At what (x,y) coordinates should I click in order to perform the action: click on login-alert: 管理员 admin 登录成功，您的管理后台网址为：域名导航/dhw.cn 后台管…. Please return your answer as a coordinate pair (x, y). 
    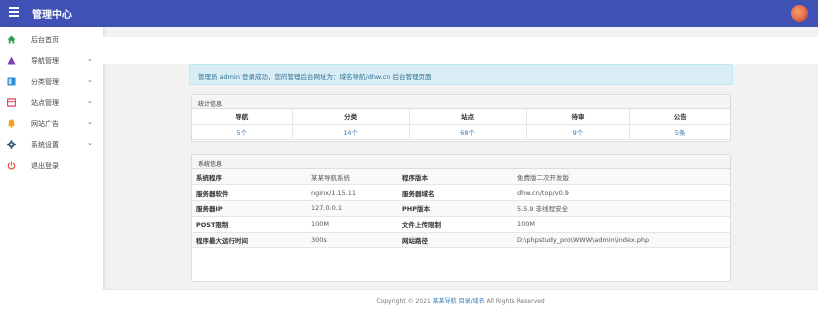
    Looking at the image, I should click on (461, 74).